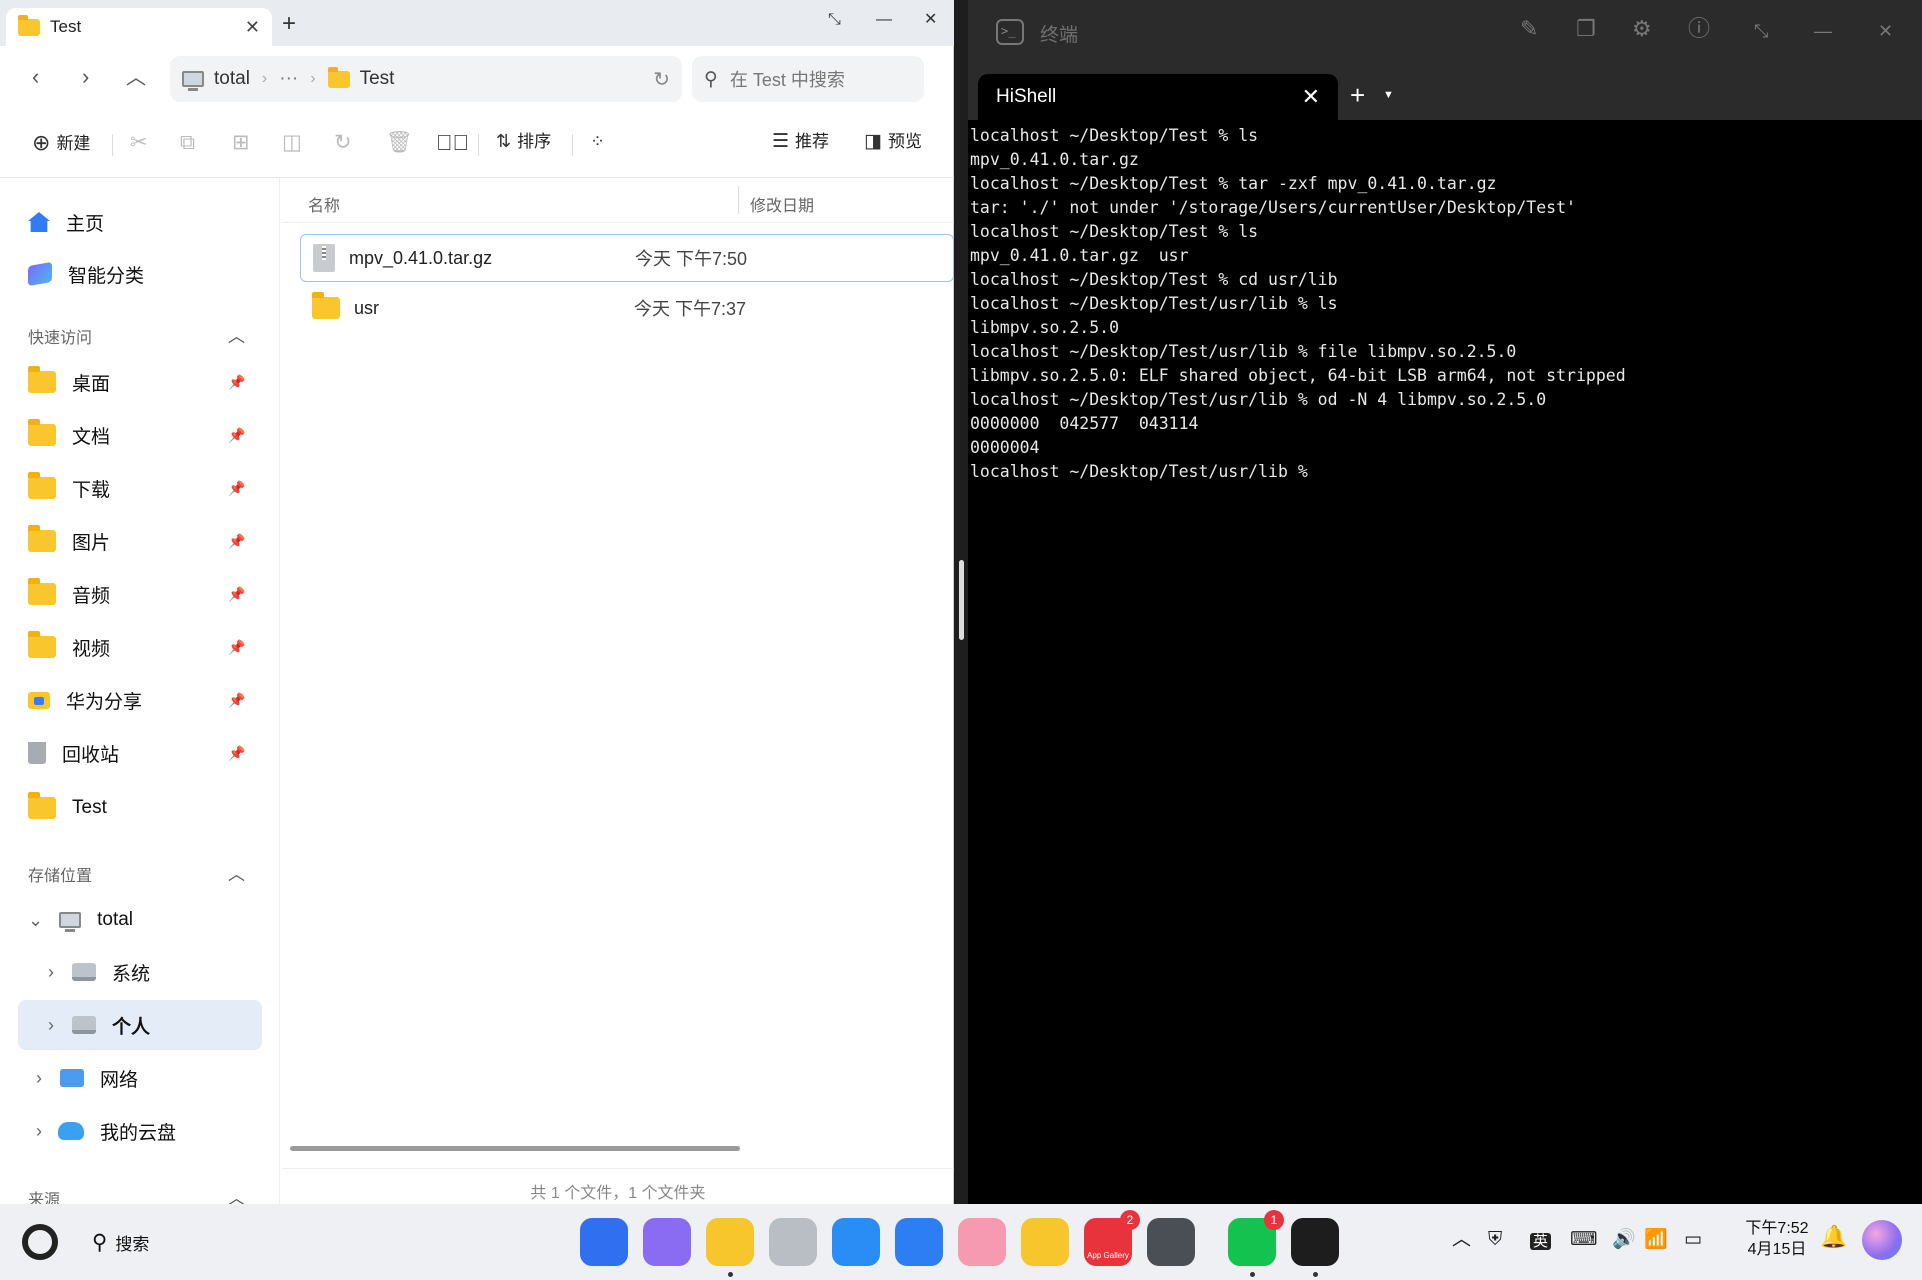 The width and height of the screenshot is (1922, 1280). What do you see at coordinates (523, 141) in the screenshot?
I see `sort-button: ⇅ 排序` at bounding box center [523, 141].